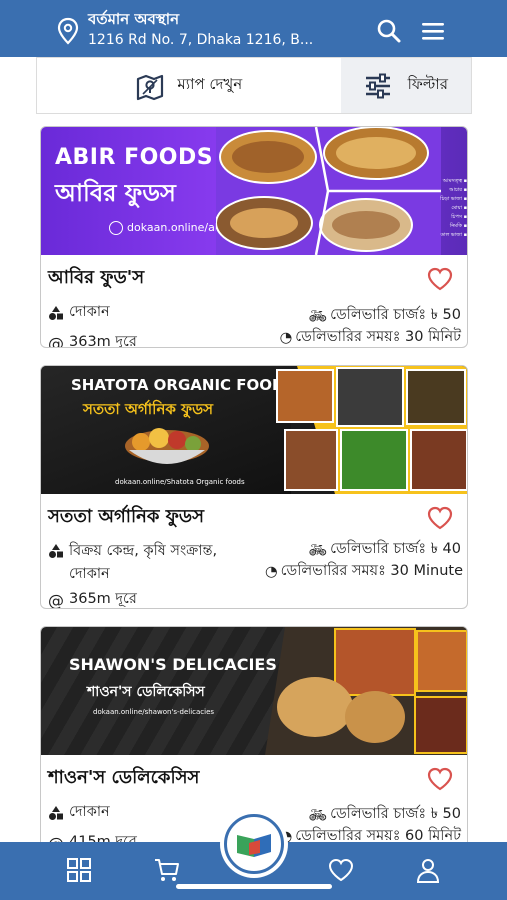 Image resolution: width=507 pixels, height=900 pixels. I want to click on app-logo-icon, so click(254, 845).